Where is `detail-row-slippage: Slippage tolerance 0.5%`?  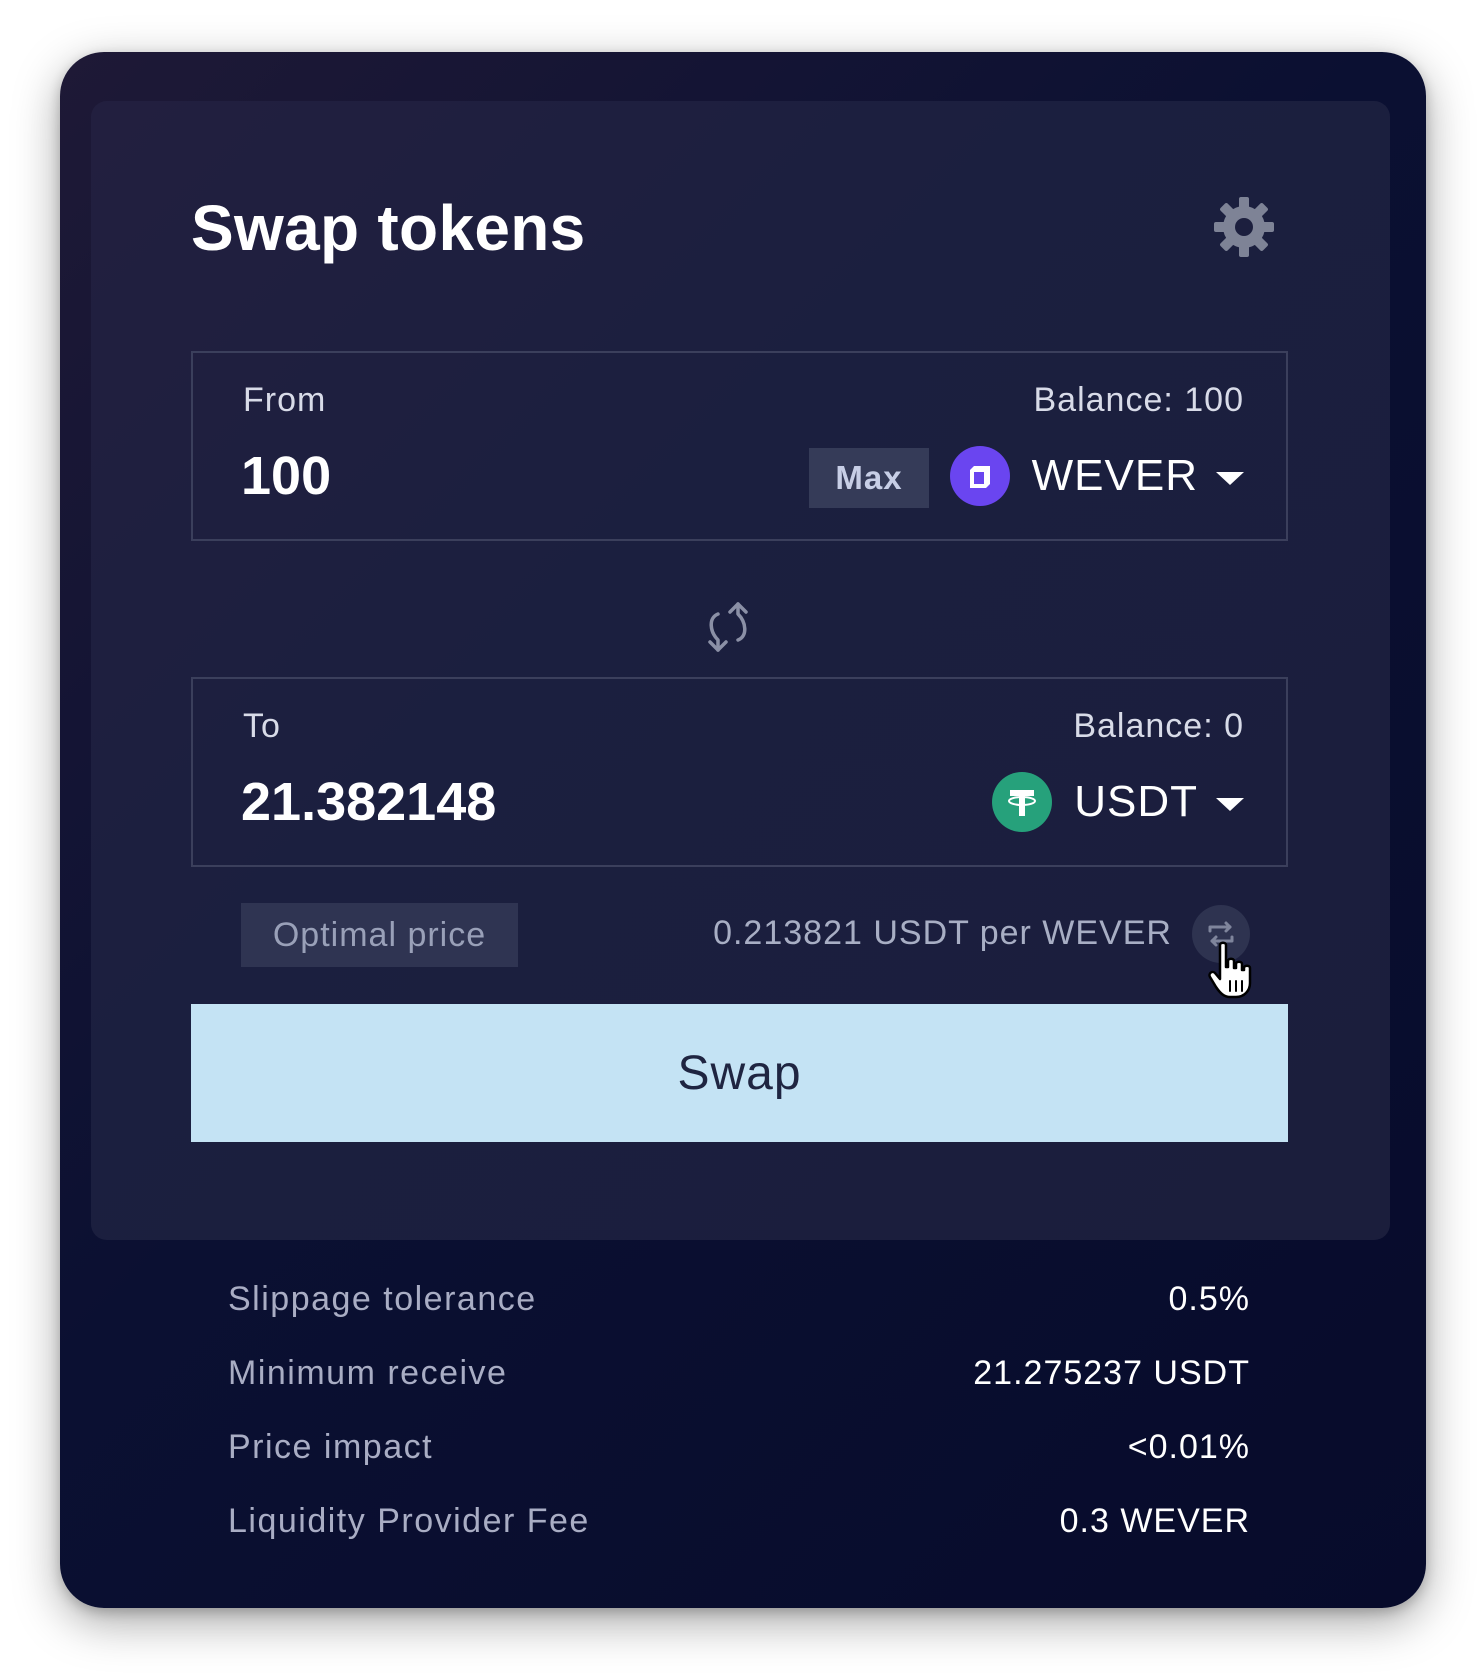
detail-row-slippage: Slippage tolerance 0.5% is located at coordinates (739, 1317).